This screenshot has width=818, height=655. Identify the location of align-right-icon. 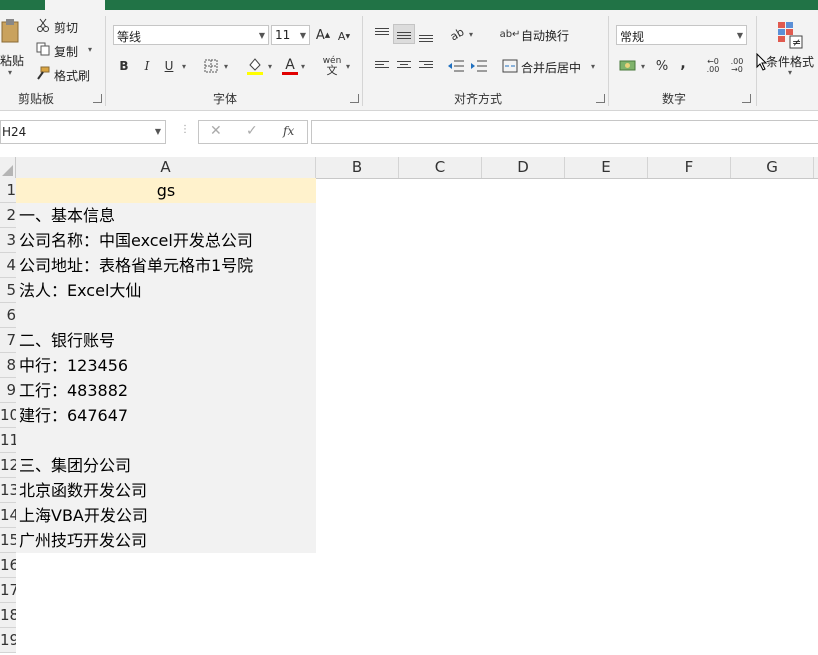
(426, 64).